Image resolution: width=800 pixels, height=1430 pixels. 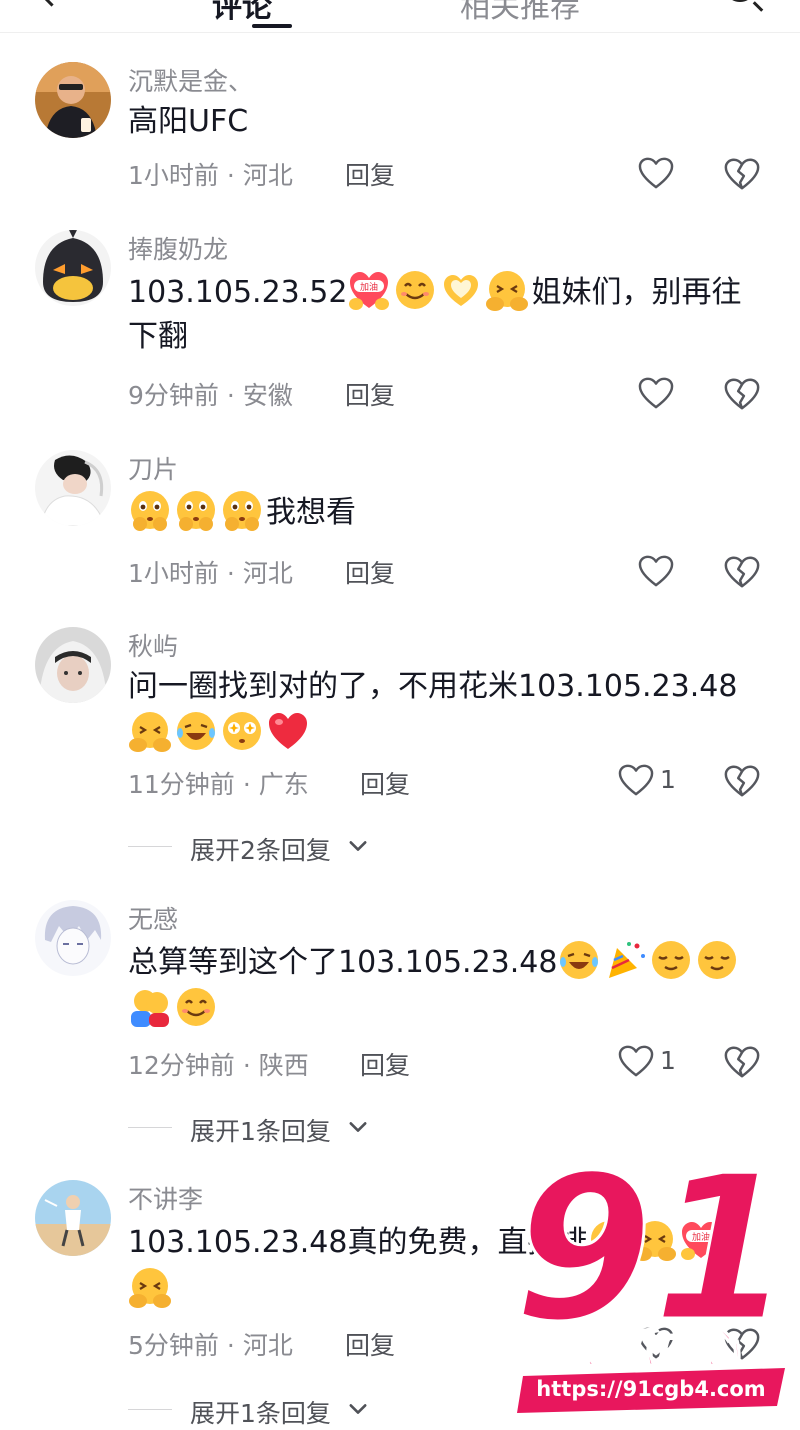 What do you see at coordinates (448, 710) in the screenshot?
I see `comment-text: 问一圈找到对的了，不用花米103.105.23.48` at bounding box center [448, 710].